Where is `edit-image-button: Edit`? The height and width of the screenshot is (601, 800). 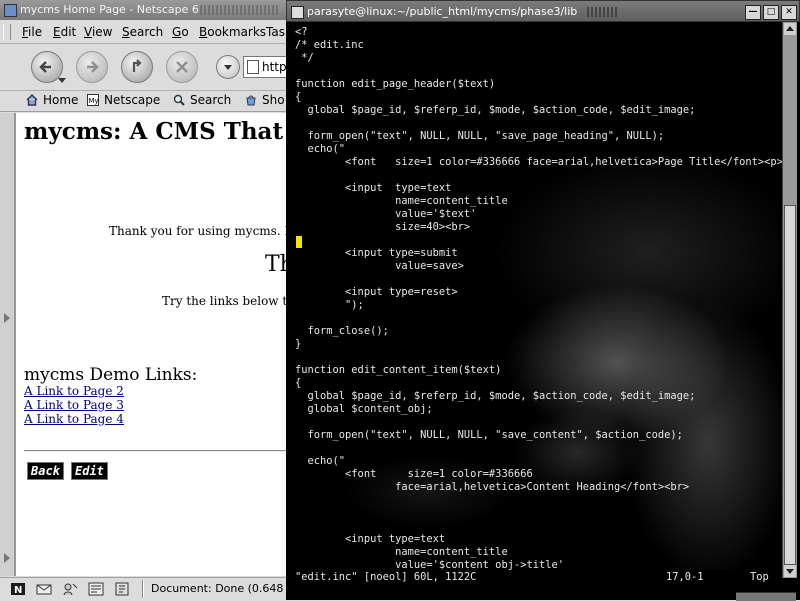
edit-image-button: Edit is located at coordinates (89, 471).